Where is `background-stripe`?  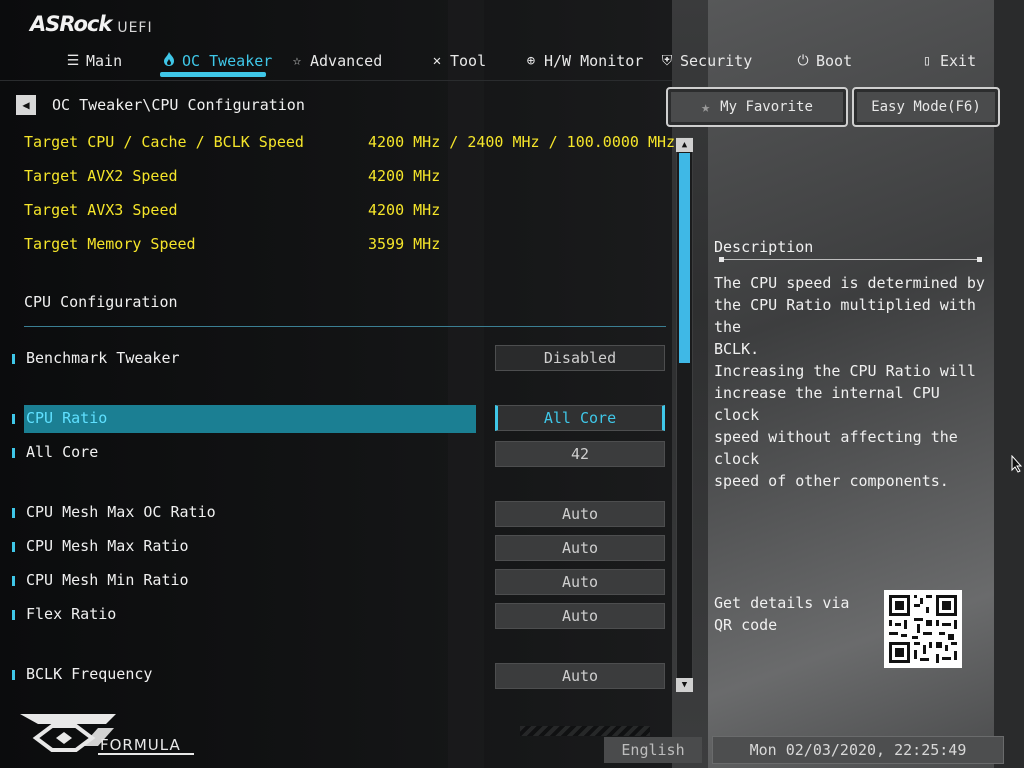
background-stripe is located at coordinates (466, 384).